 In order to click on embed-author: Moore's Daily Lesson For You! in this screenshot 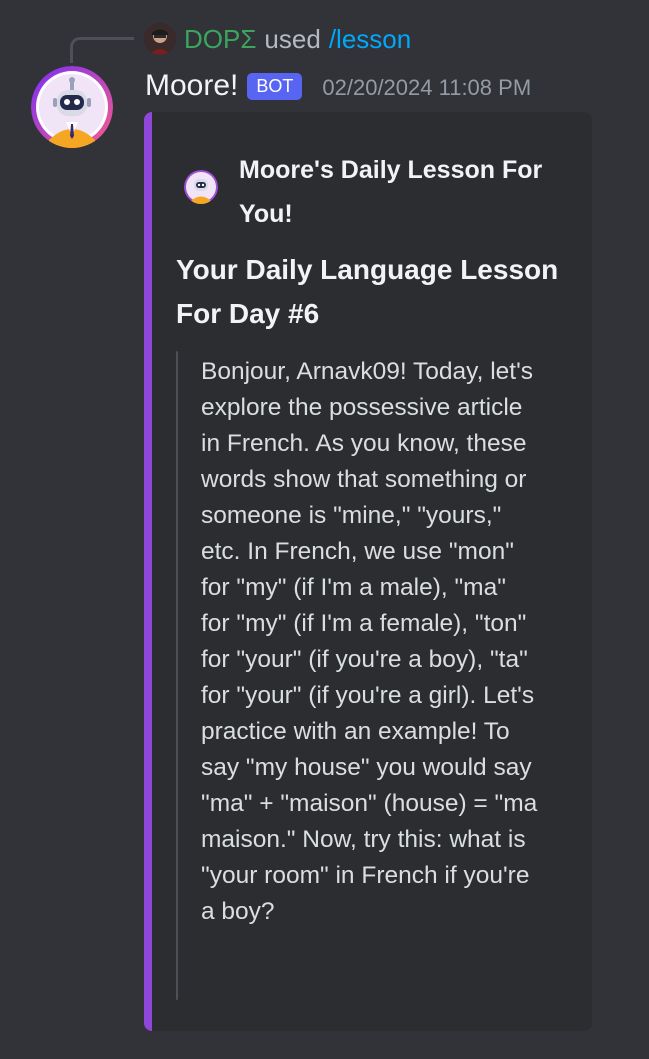, I will do `click(376, 192)`.